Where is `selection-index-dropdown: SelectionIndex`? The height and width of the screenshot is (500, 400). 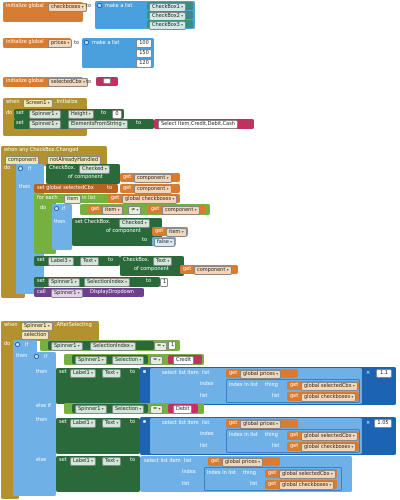
selection-index-dropdown: SelectionIndex is located at coordinates (107, 282).